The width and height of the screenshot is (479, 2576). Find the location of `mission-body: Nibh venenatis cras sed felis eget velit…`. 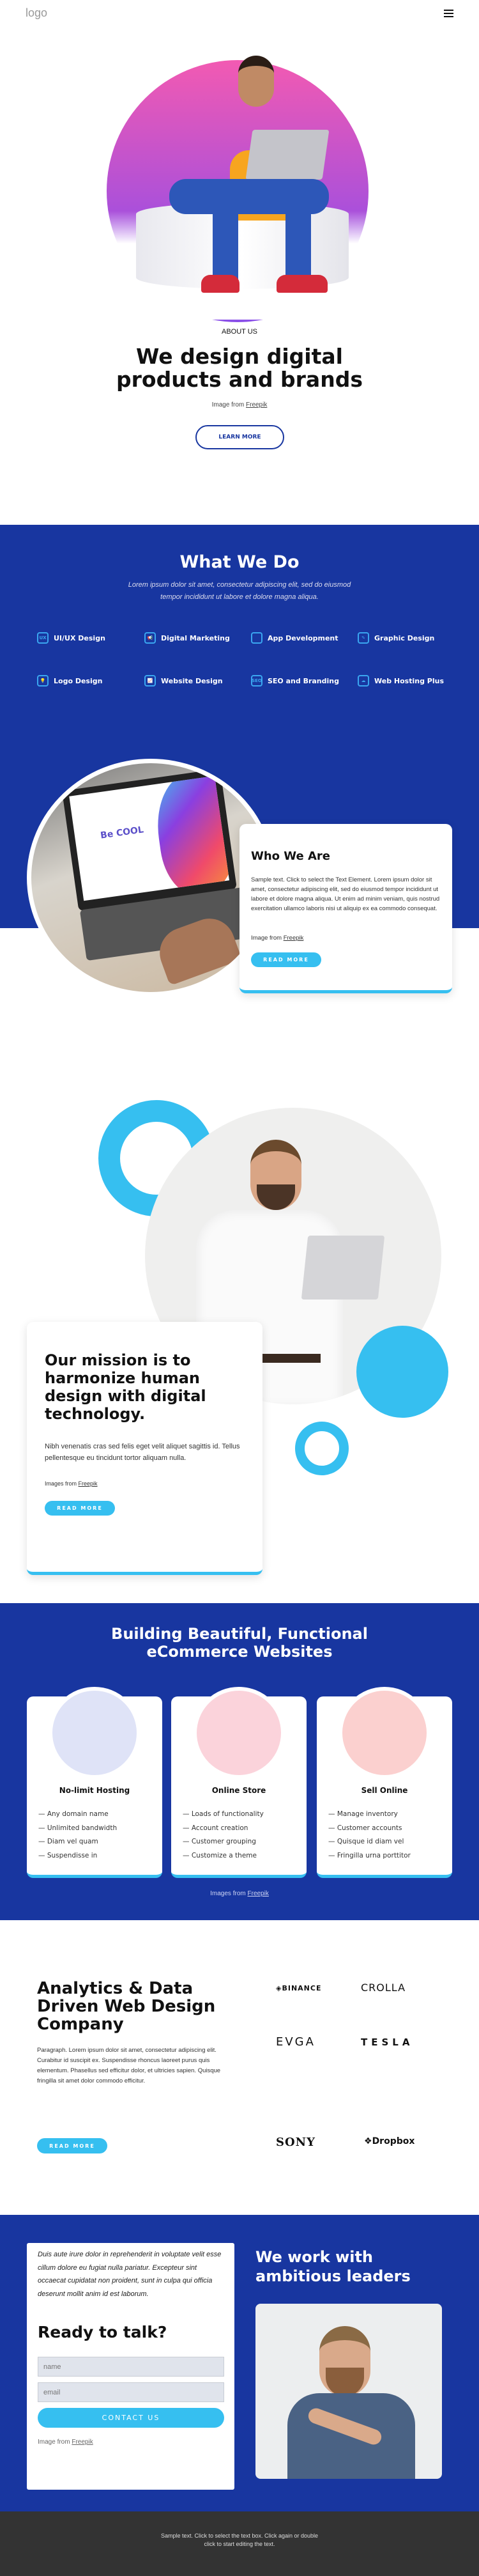

mission-body: Nibh venenatis cras sed felis eget velit… is located at coordinates (142, 1452).